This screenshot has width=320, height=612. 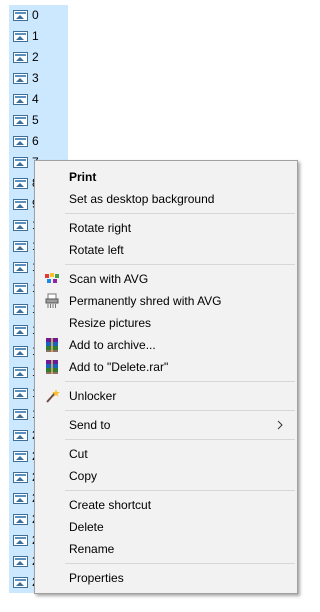 I want to click on file-item: 5, so click(x=38, y=120).